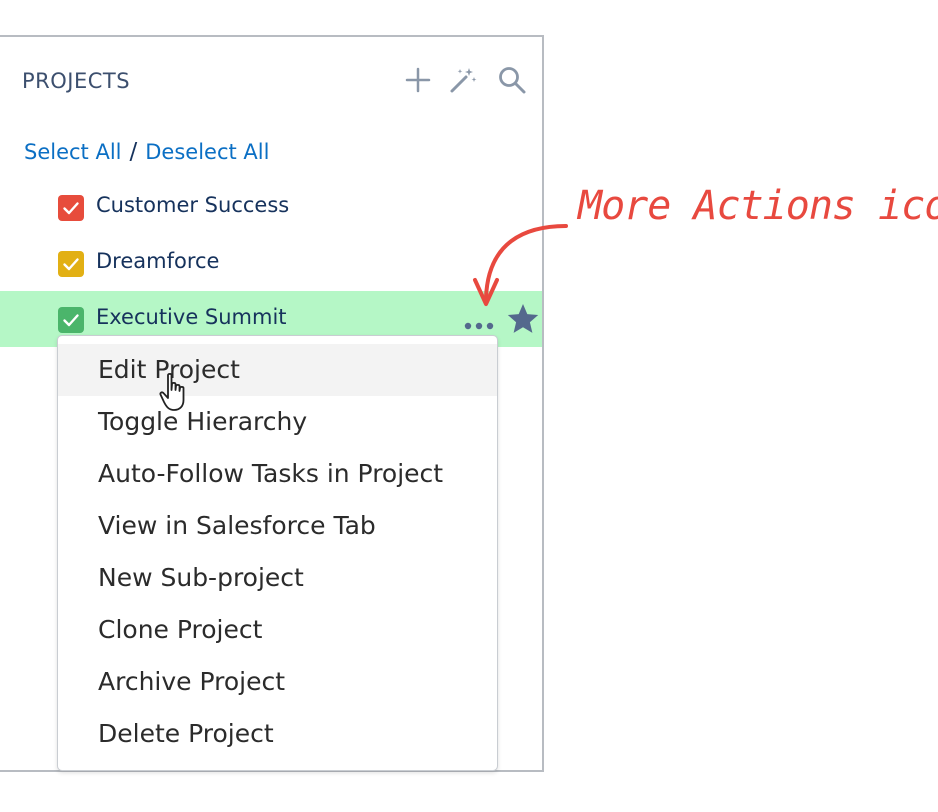 The width and height of the screenshot is (938, 812). What do you see at coordinates (193, 205) in the screenshot?
I see `project-name: Customer Success` at bounding box center [193, 205].